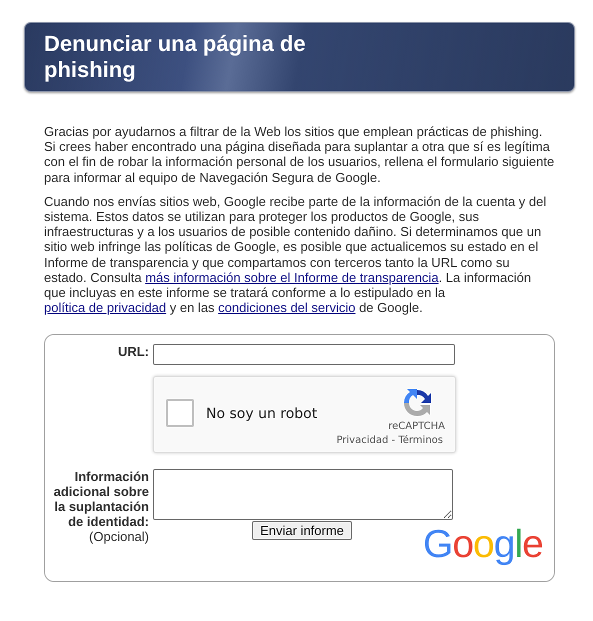 This screenshot has height=621, width=593. Describe the element at coordinates (180, 413) in the screenshot. I see `captcha-checkbox` at that location.